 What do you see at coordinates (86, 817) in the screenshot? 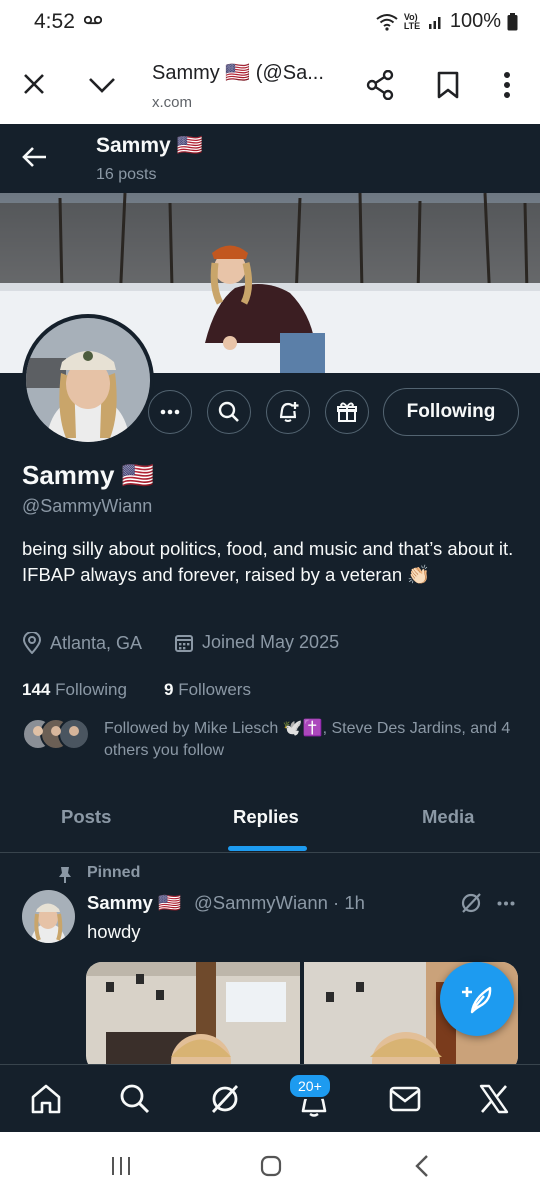
I see `tab-posts: Posts` at bounding box center [86, 817].